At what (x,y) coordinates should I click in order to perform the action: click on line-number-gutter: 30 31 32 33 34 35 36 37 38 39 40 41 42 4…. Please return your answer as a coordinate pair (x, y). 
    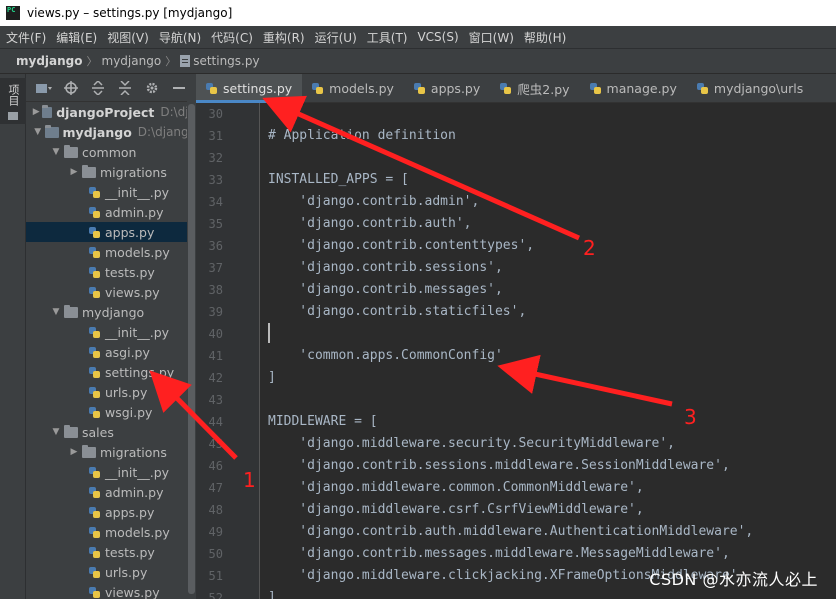
    Looking at the image, I should click on (228, 351).